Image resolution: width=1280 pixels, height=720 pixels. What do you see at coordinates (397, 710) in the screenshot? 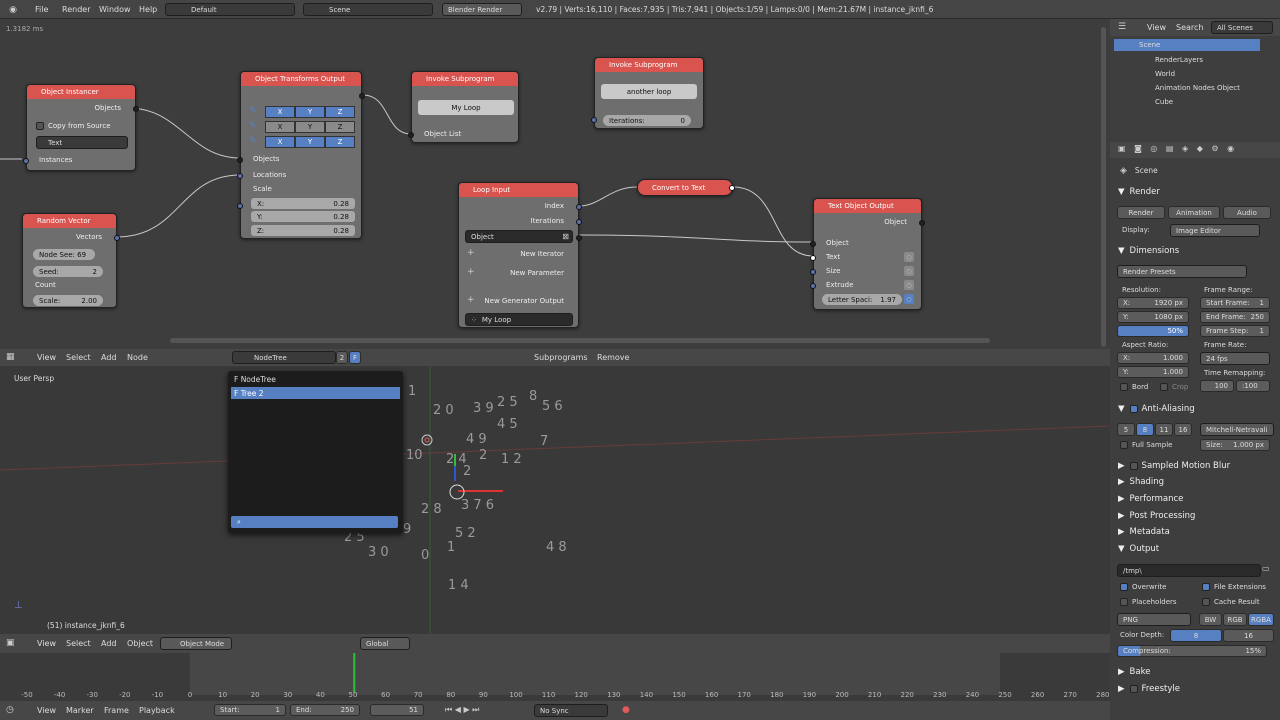
I see `current-frame-field: 51` at bounding box center [397, 710].